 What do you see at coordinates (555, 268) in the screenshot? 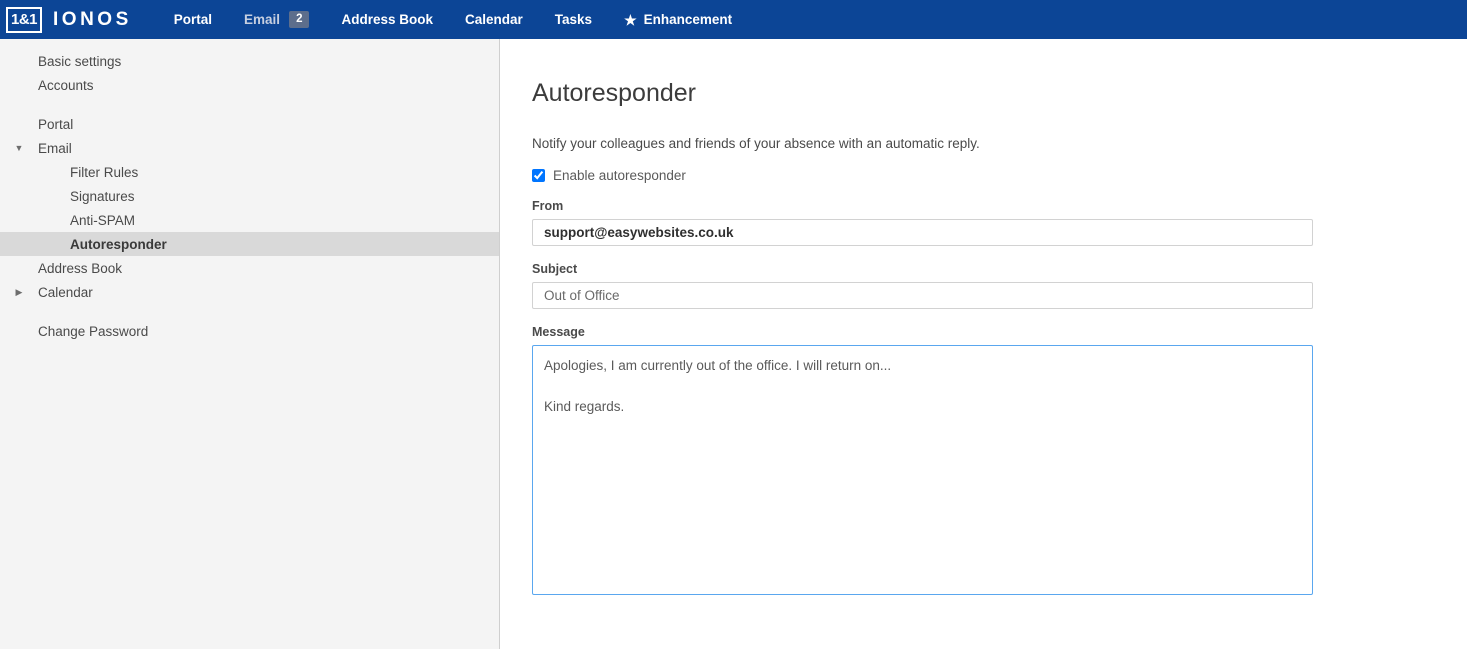
I see `subject-field-label: Subject` at bounding box center [555, 268].